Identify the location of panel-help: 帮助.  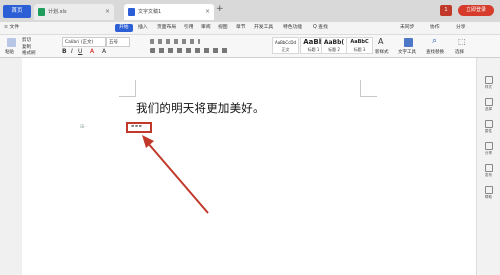
(488, 193).